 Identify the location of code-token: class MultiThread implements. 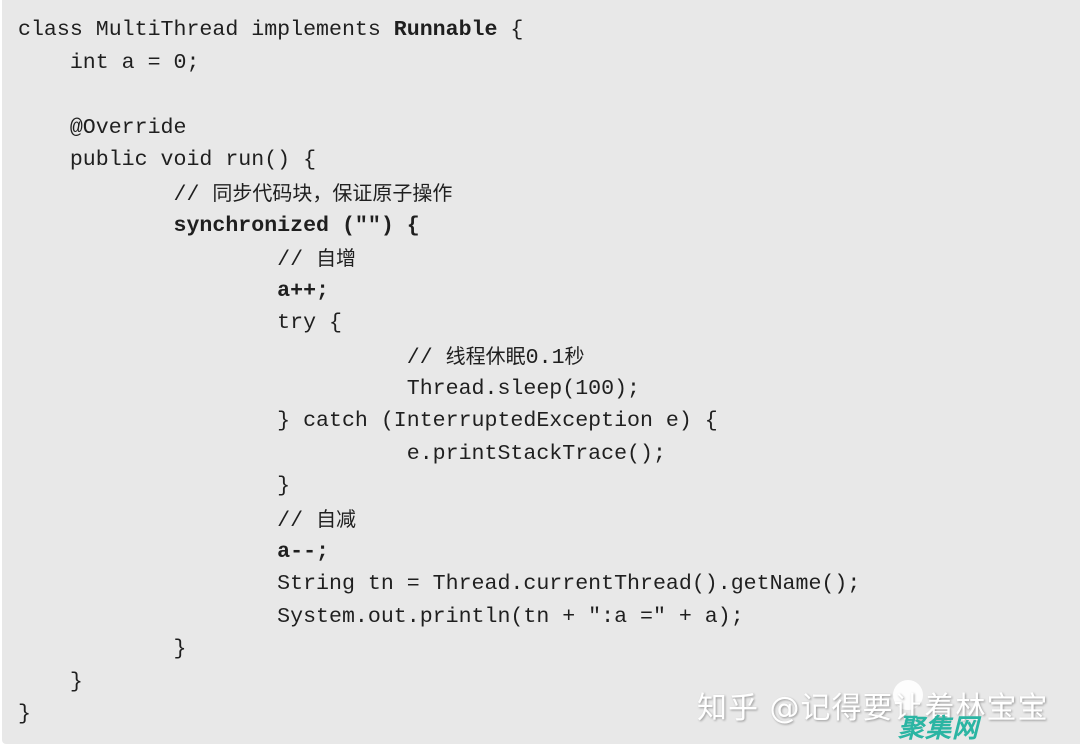
(206, 30).